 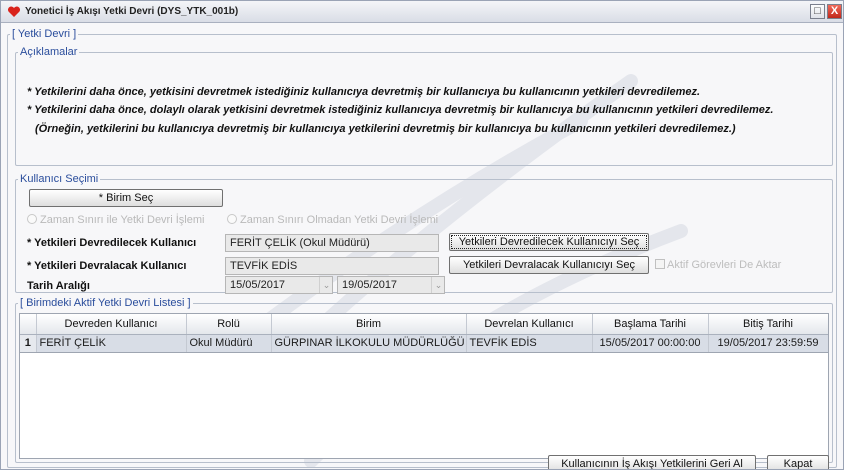 What do you see at coordinates (529, 324) in the screenshot?
I see `col-header-to-user: Devrelan Kullanıcı` at bounding box center [529, 324].